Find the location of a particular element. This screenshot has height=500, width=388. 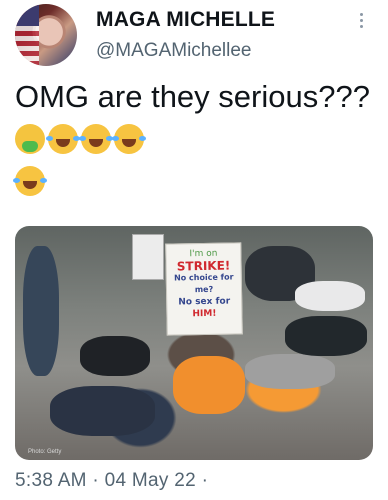

photo-credit: Photo: Getty is located at coordinates (45, 452).